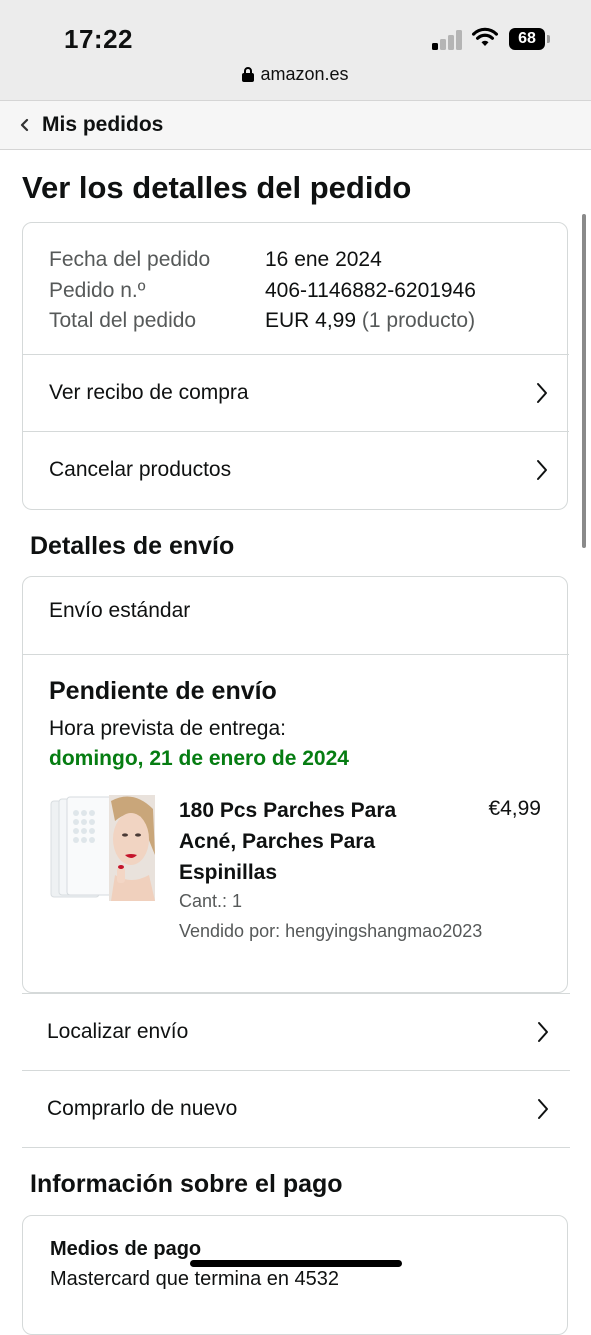 The width and height of the screenshot is (591, 1335). I want to click on page-title: Ver los detalles del pedido, so click(217, 187).